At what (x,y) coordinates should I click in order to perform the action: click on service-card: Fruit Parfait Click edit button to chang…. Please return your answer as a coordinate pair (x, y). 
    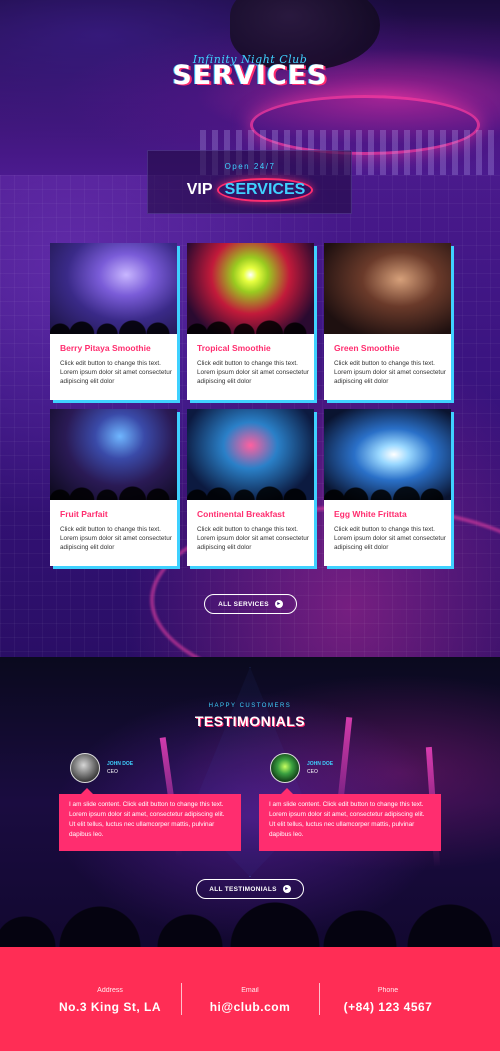
    Looking at the image, I should click on (113, 487).